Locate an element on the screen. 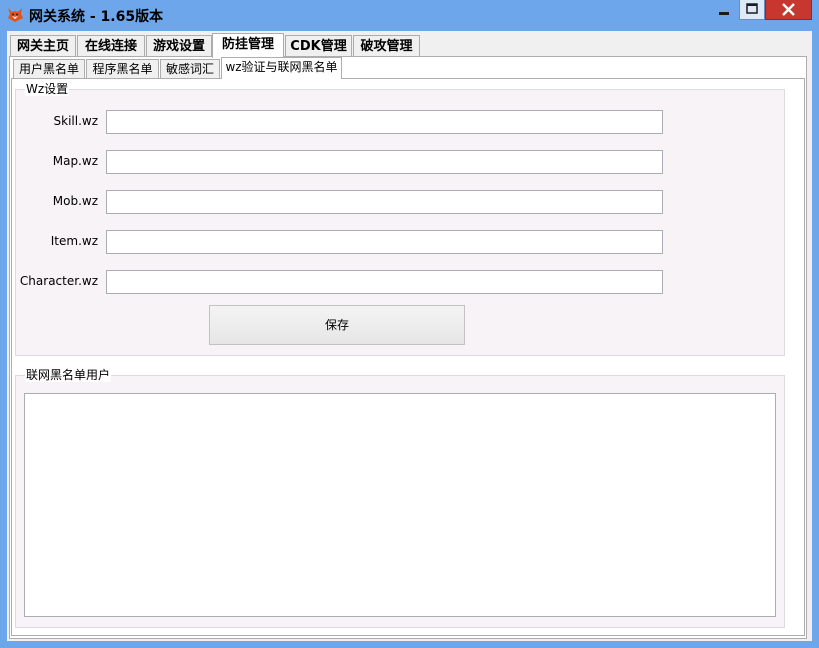 The height and width of the screenshot is (648, 819). tab-cdk-management: CDK管理 is located at coordinates (318, 46).